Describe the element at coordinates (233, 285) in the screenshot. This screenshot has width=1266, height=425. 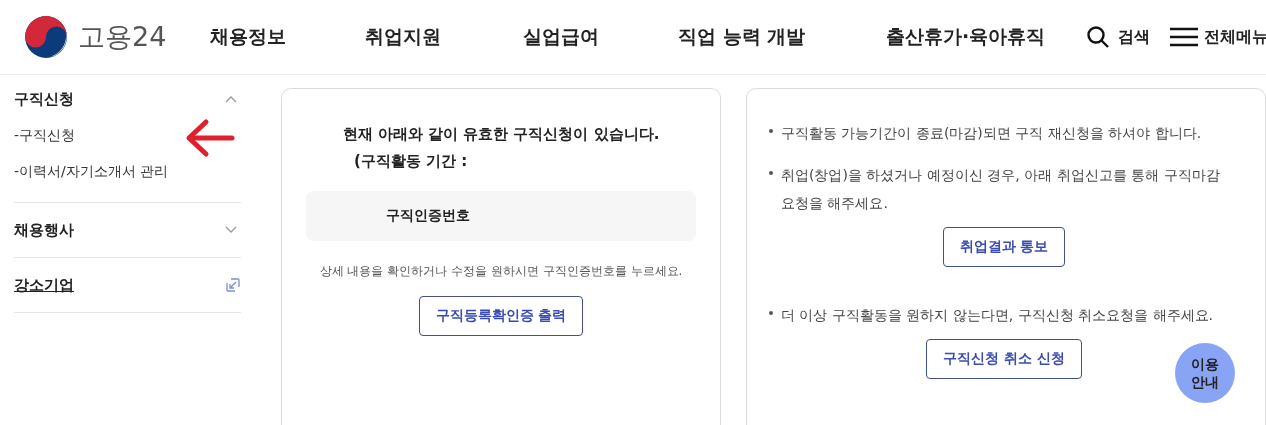
I see `external-link-icon` at that location.